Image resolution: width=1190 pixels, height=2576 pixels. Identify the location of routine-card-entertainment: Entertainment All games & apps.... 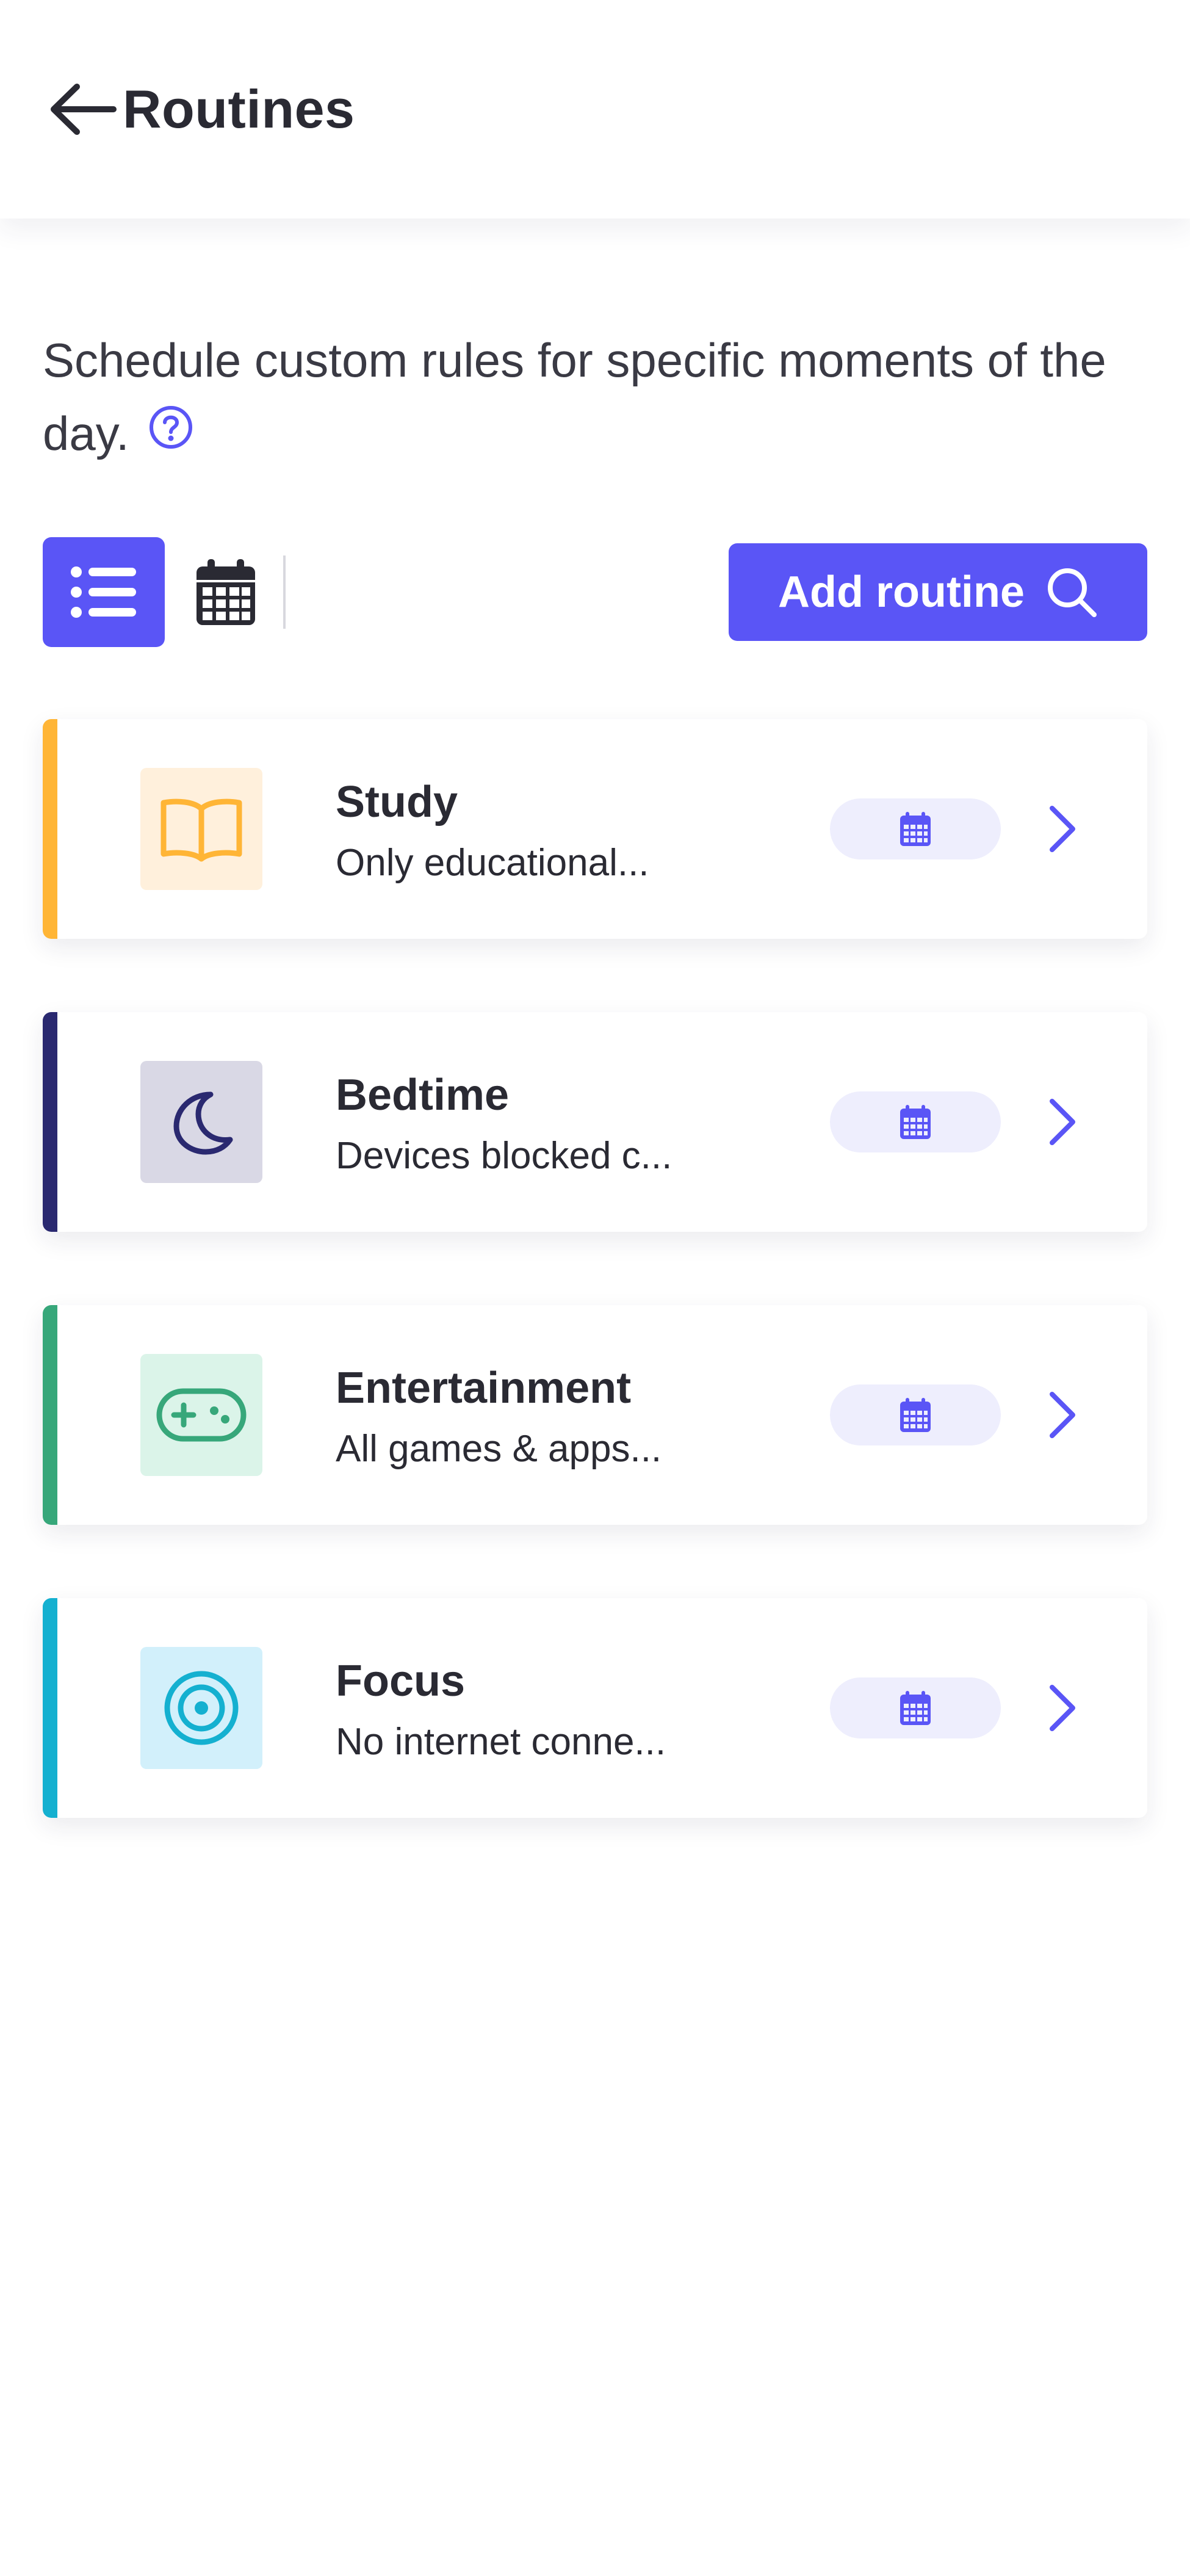
(595, 1415).